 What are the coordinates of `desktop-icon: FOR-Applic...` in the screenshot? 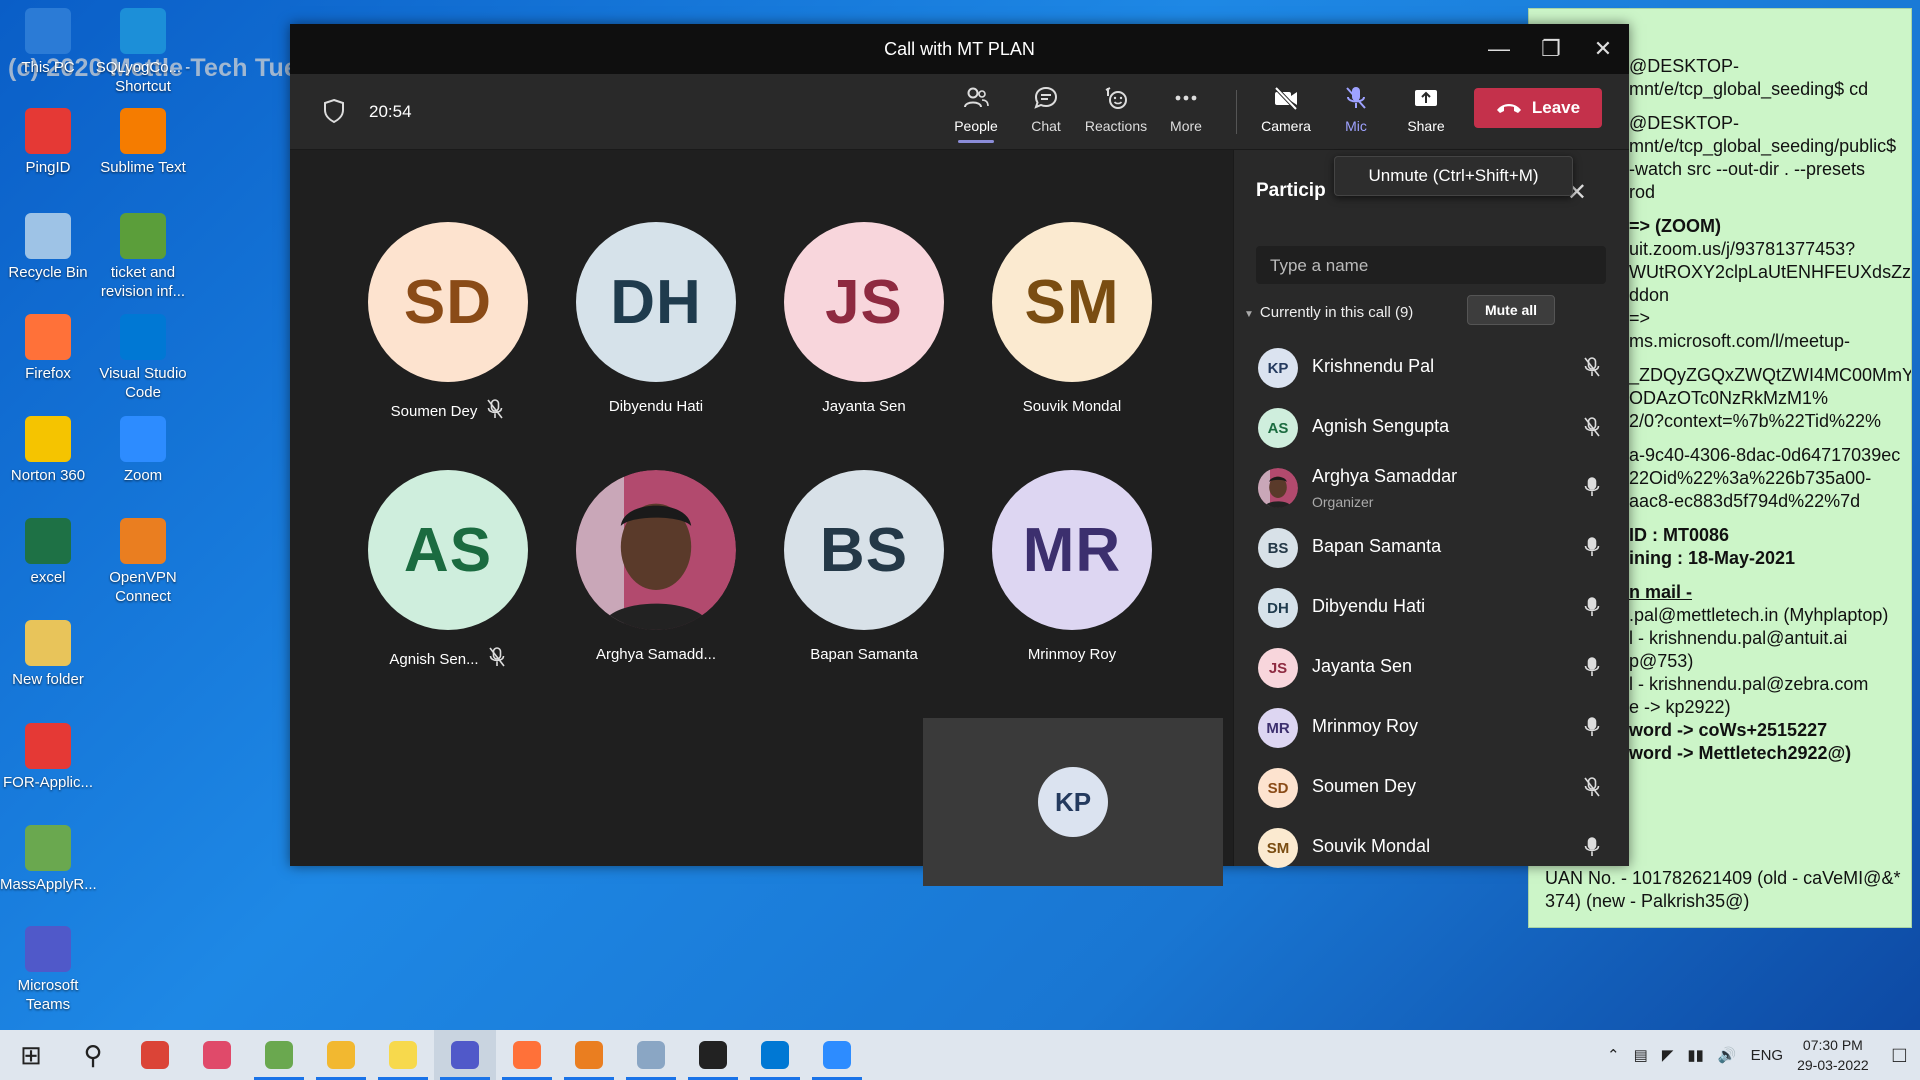 It's located at (48, 757).